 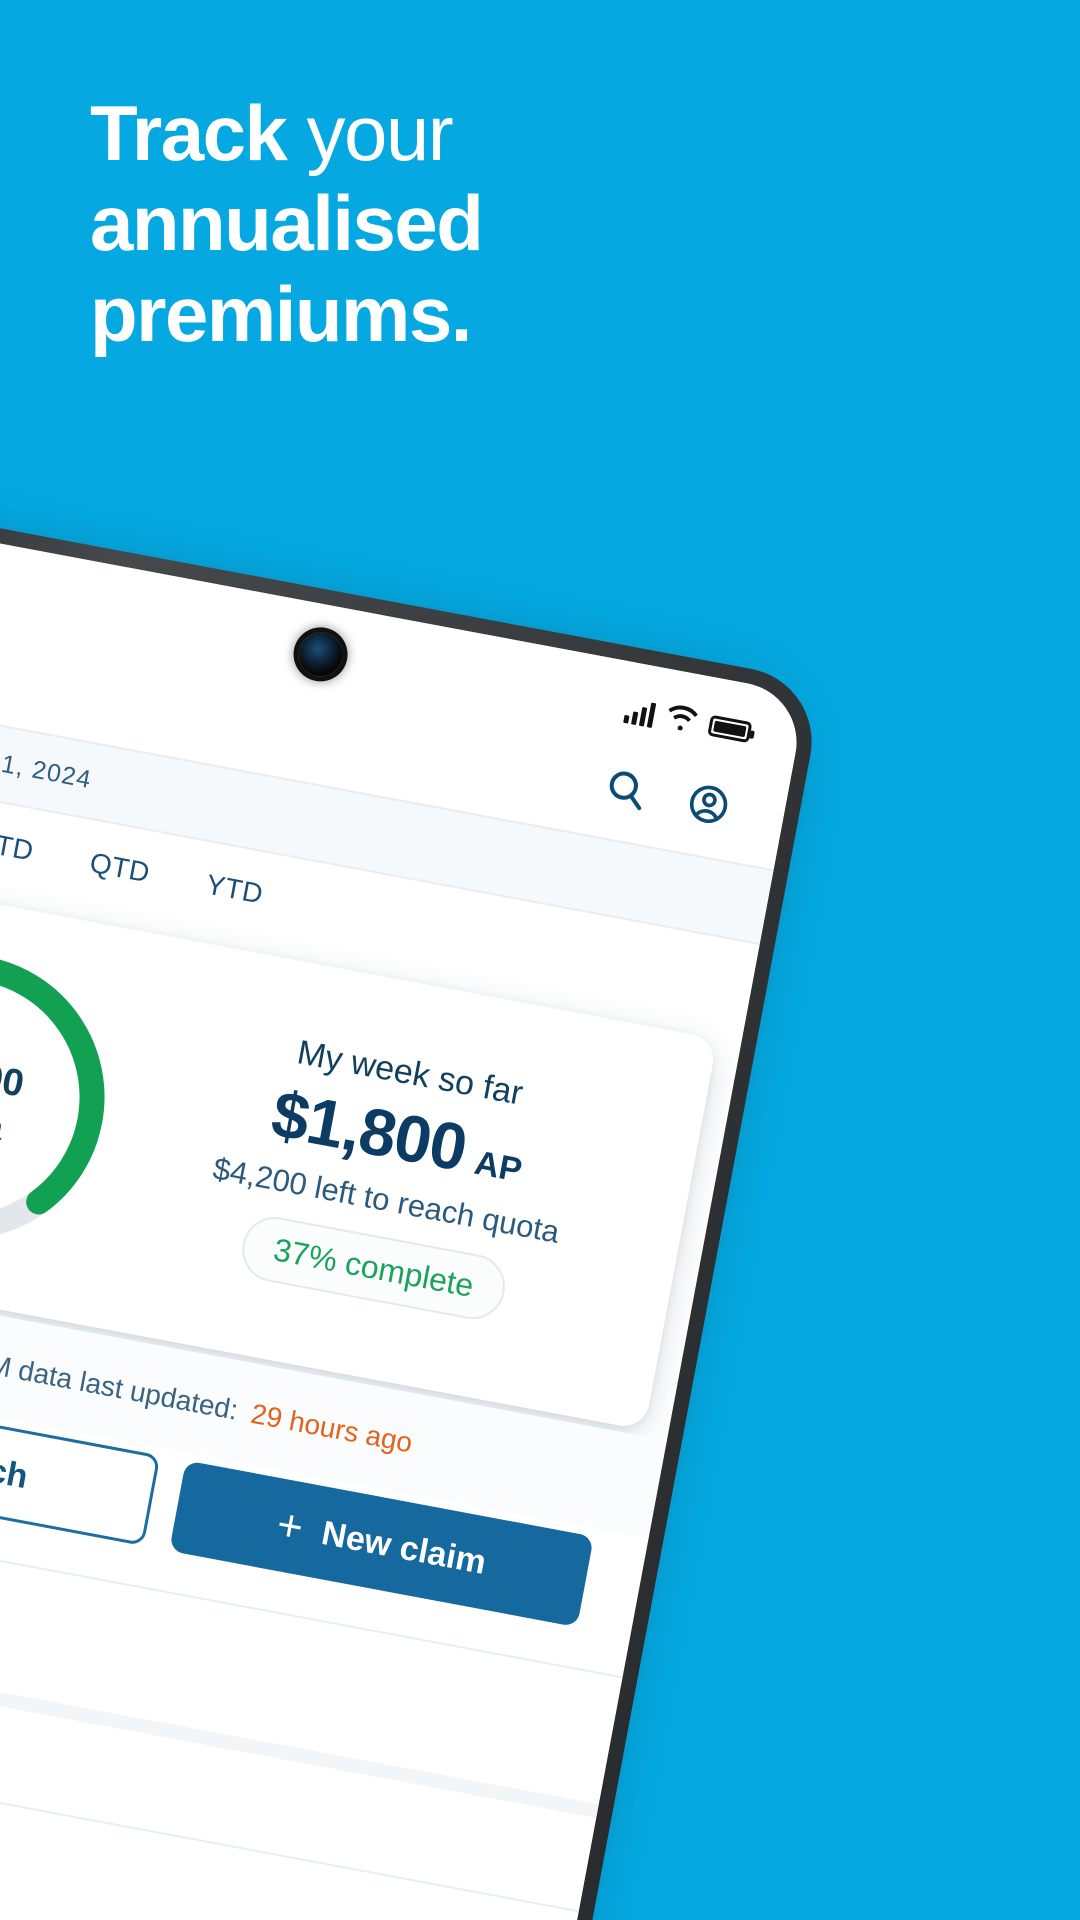 I want to click on rpm-value: 29 hours ago, so click(x=331, y=1428).